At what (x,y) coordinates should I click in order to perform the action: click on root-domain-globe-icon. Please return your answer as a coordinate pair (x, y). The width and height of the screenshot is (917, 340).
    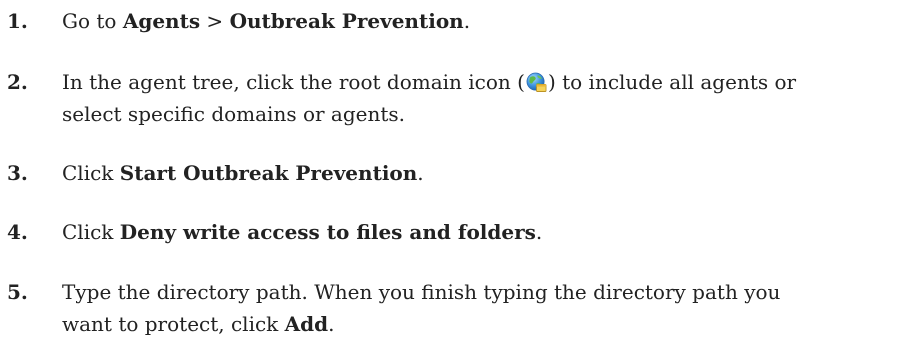
    Looking at the image, I should click on (536, 82).